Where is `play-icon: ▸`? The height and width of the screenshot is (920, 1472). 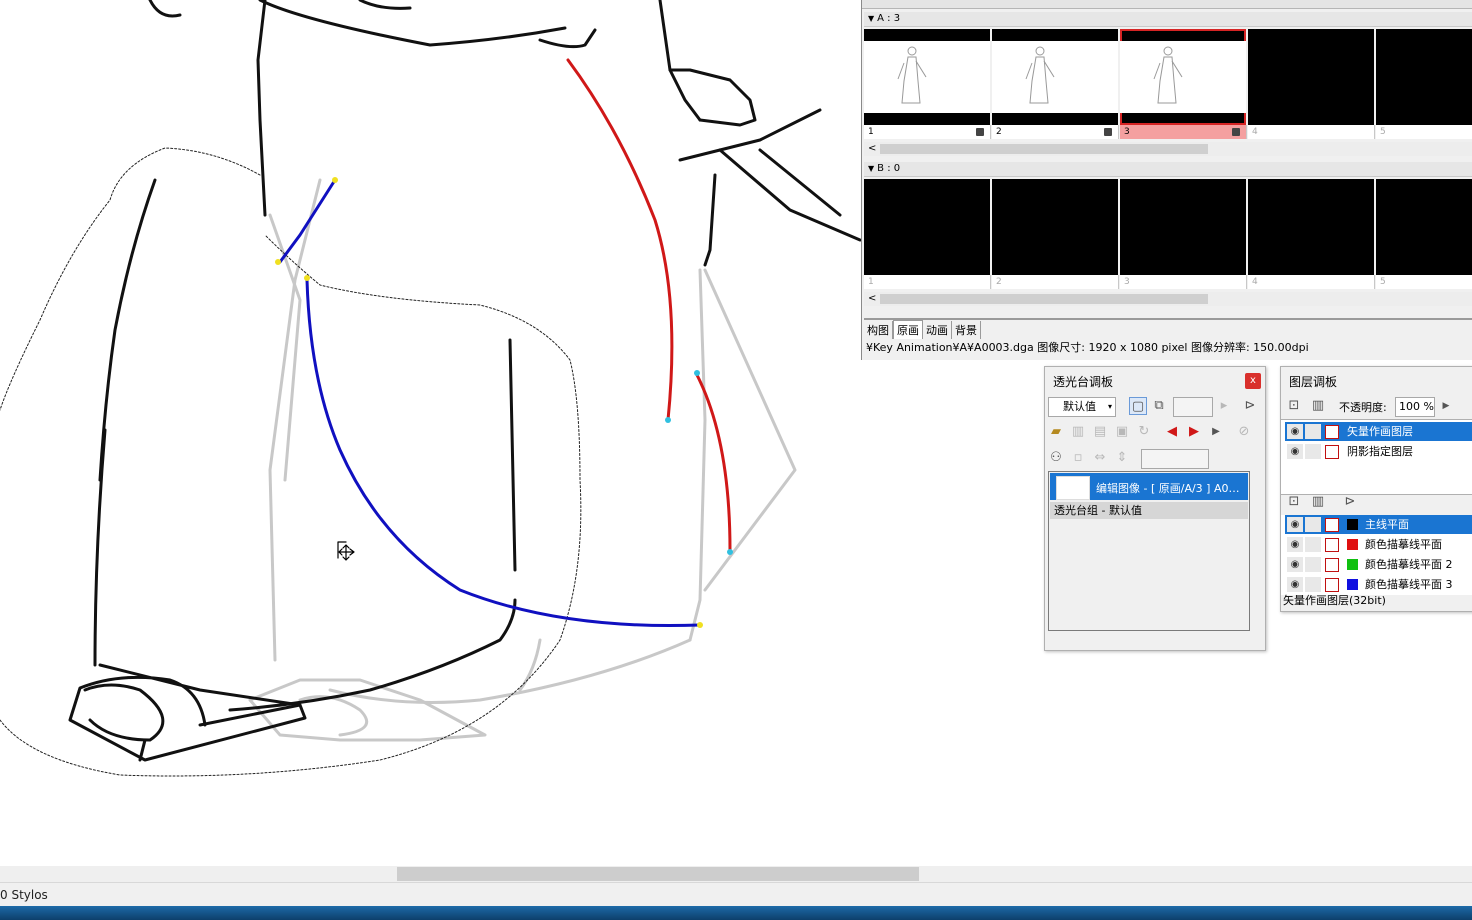
play-icon: ▸ is located at coordinates (1224, 406).